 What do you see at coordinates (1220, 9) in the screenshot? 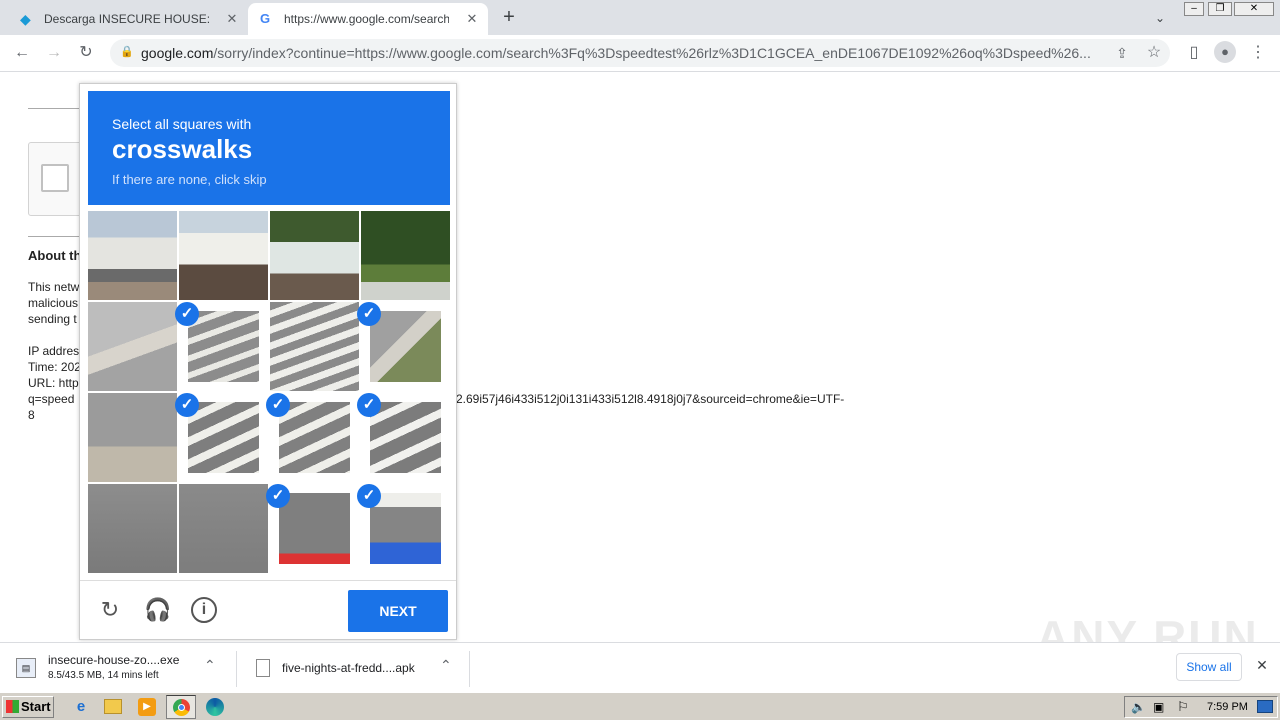
I see `restore-icon: ❐` at bounding box center [1220, 9].